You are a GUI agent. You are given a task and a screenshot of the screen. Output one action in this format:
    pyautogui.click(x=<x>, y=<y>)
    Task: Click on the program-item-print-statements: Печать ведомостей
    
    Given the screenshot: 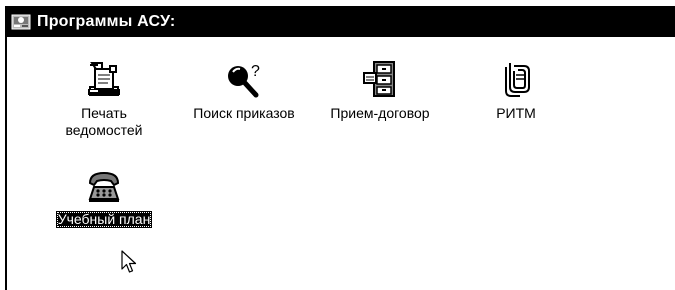 What is the action you would take?
    pyautogui.click(x=104, y=99)
    